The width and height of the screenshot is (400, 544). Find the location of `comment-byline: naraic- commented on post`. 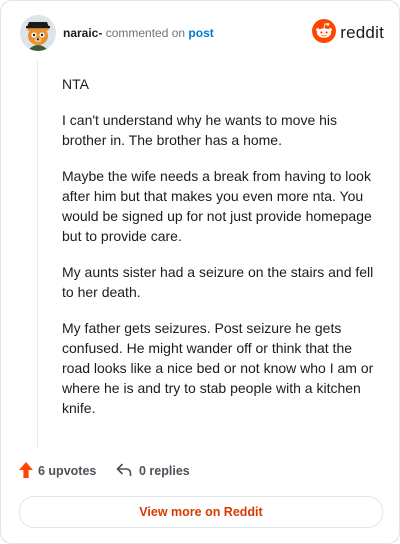

comment-byline: naraic- commented on post is located at coordinates (138, 33).